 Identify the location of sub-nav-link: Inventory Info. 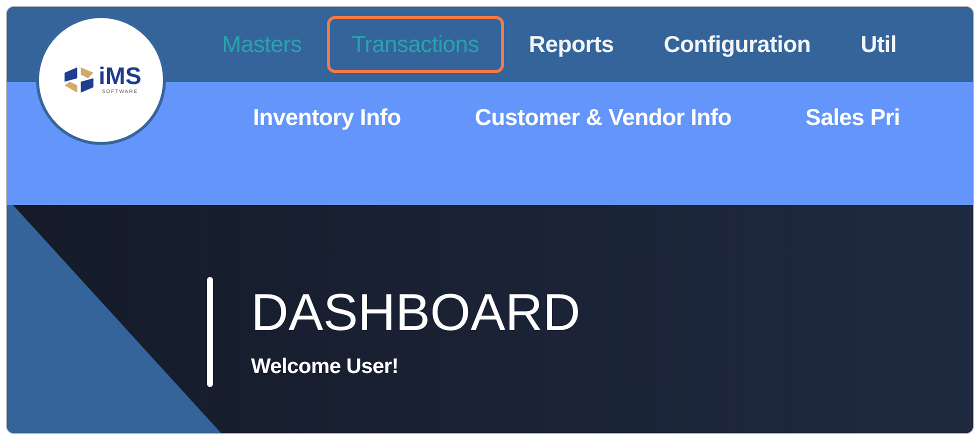
(327, 117).